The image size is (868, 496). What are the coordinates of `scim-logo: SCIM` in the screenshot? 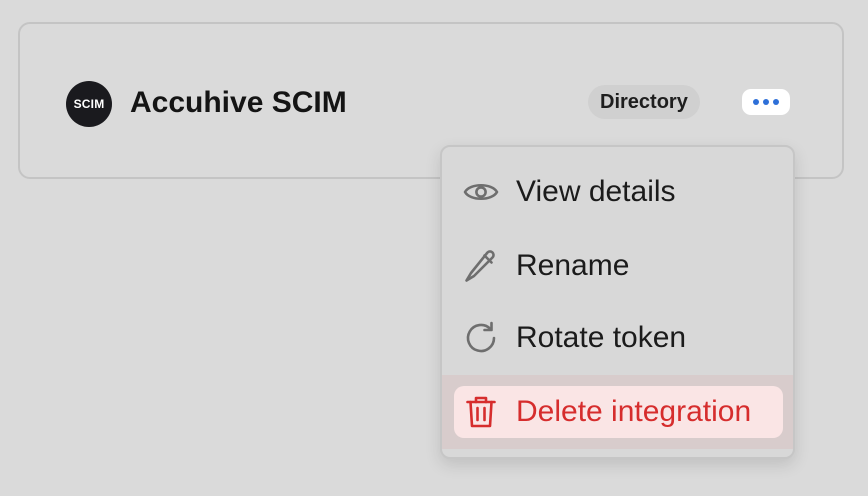 It's located at (89, 104).